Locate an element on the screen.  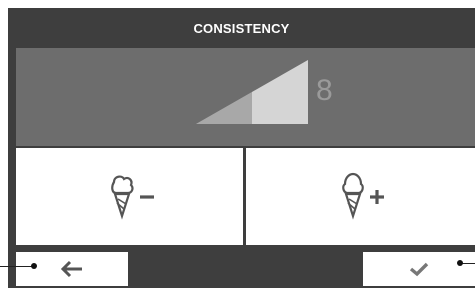
back-button is located at coordinates (72, 269).